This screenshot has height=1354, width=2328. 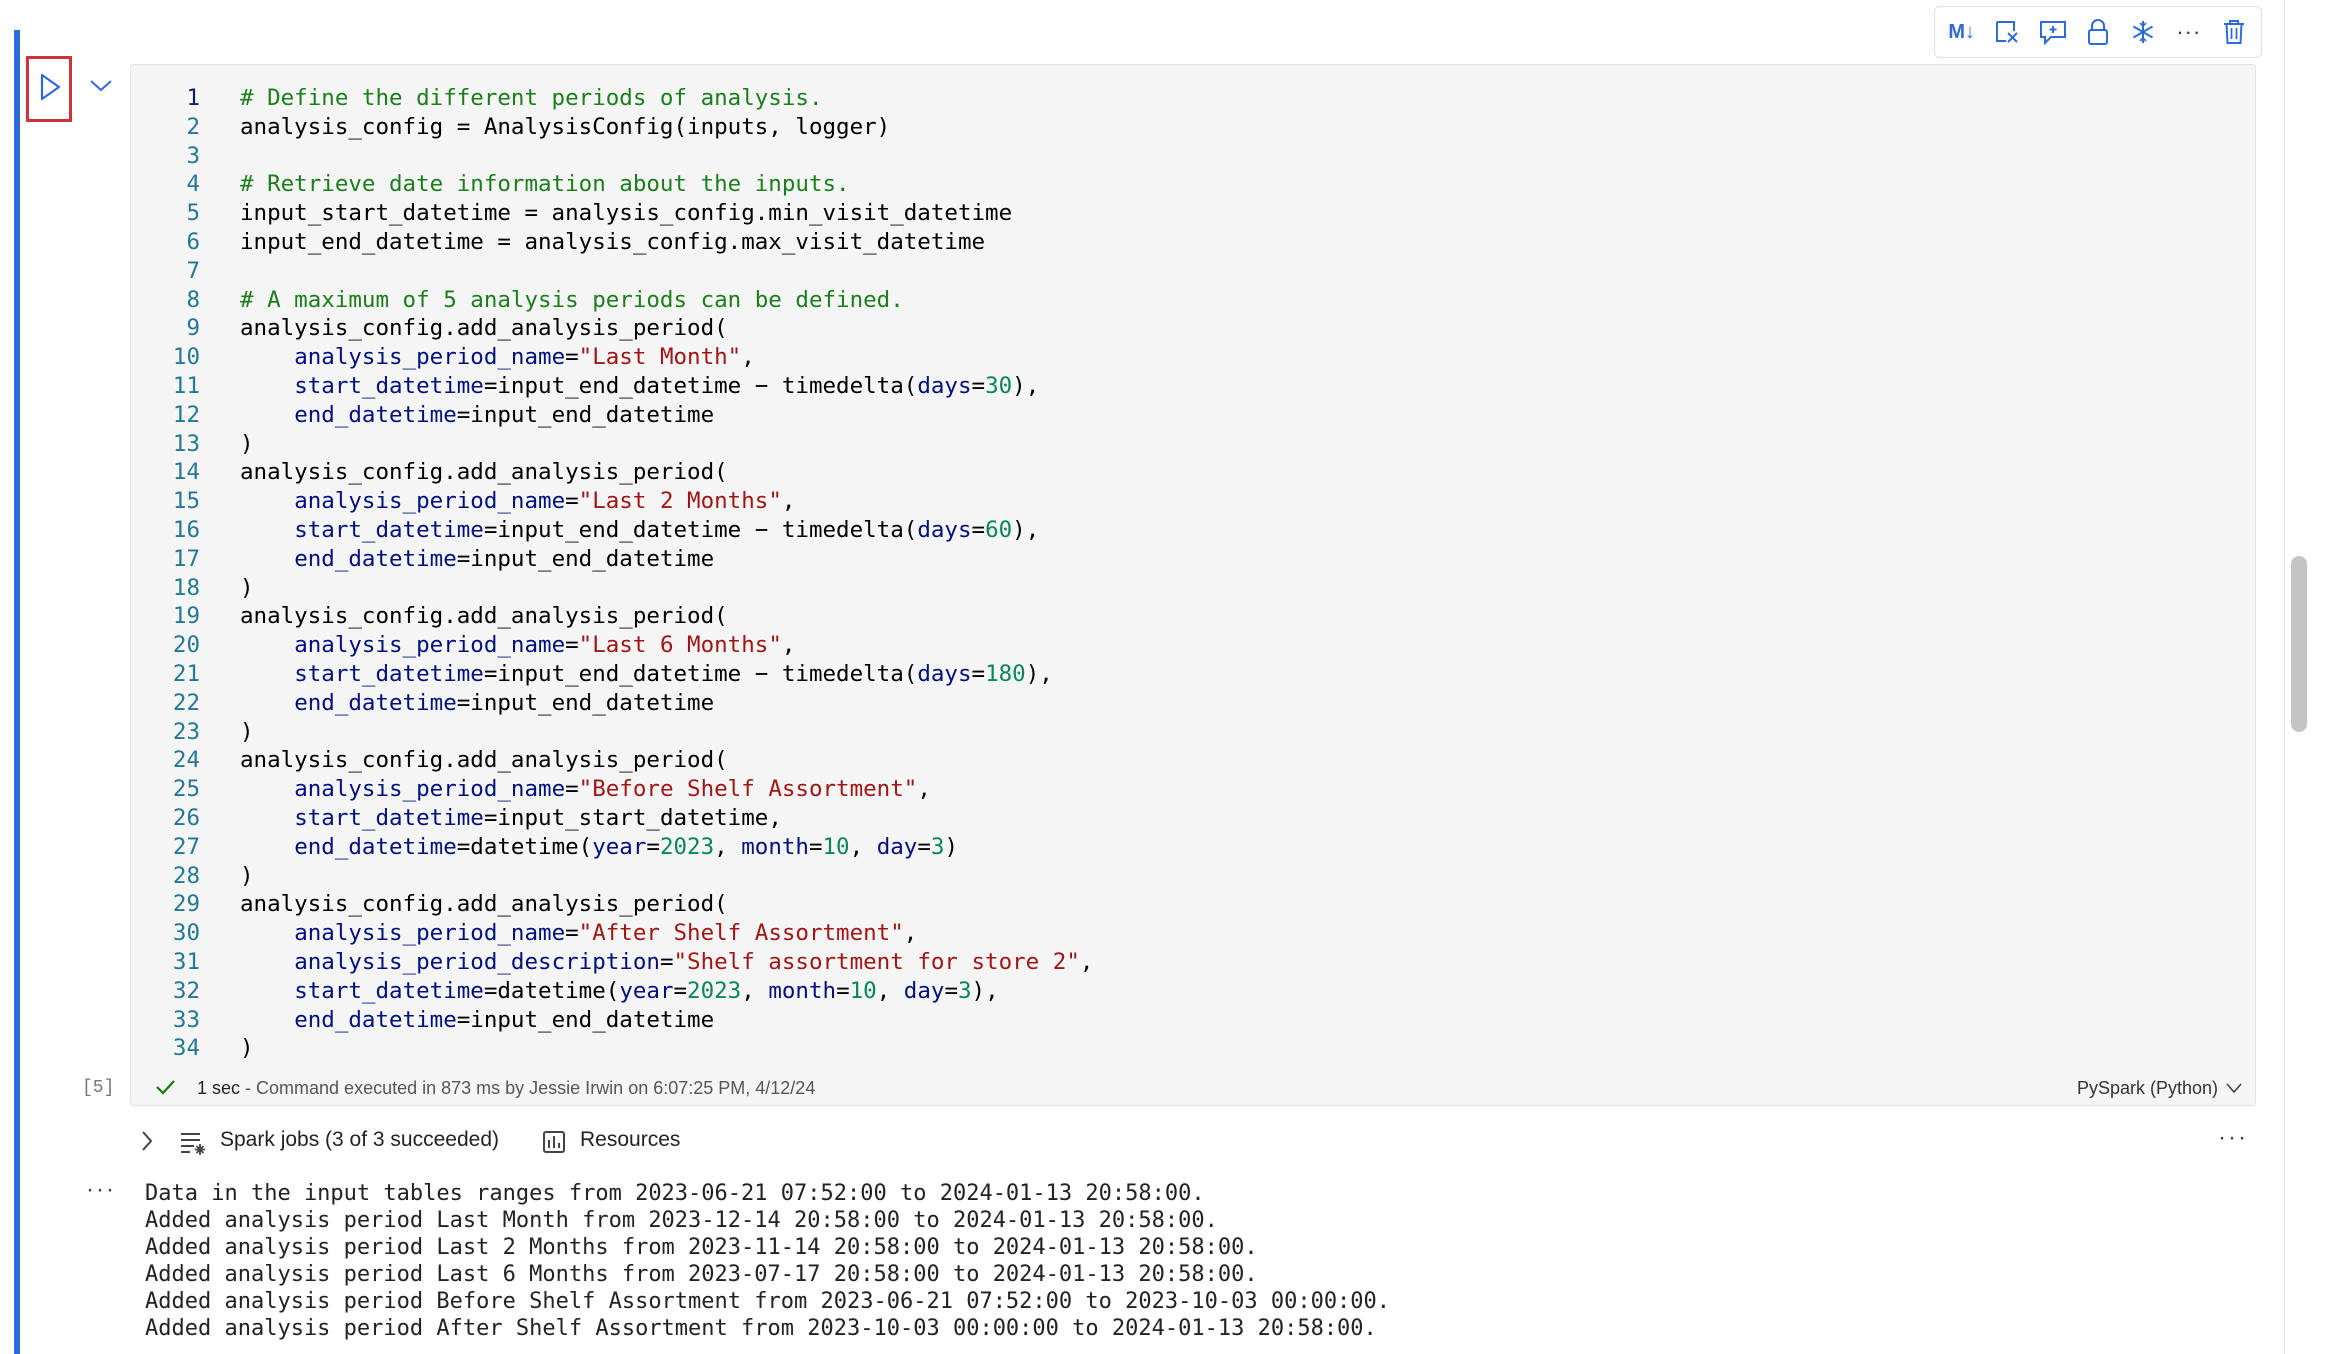 I want to click on add-comment-button, so click(x=2053, y=32).